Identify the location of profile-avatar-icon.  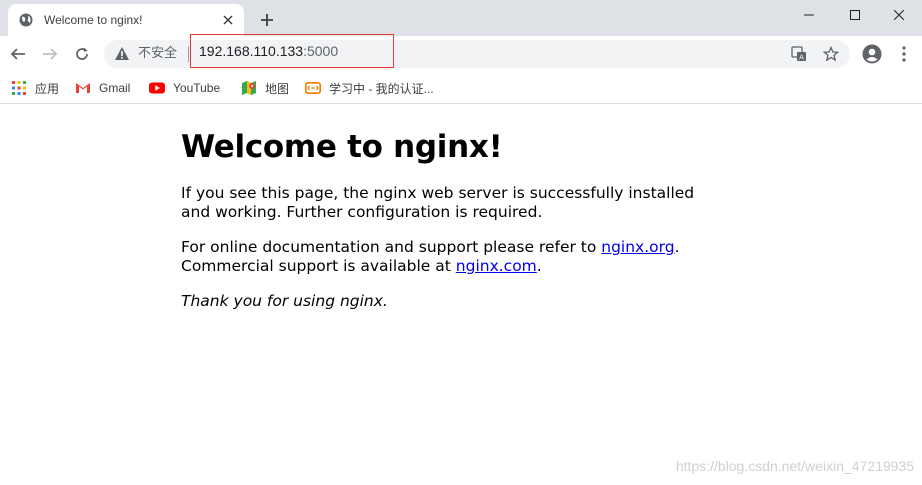
(872, 54).